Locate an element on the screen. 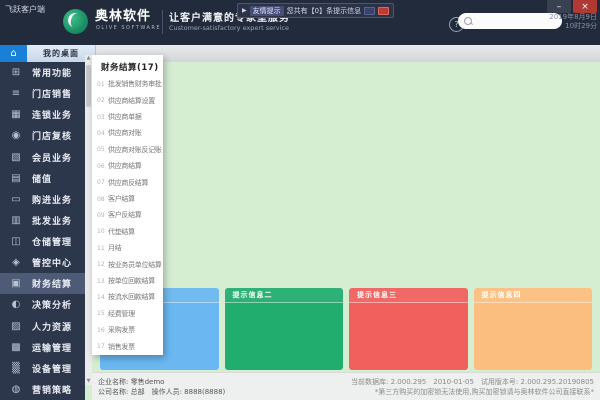  sidebar-item-icon: ◐ is located at coordinates (16, 305).